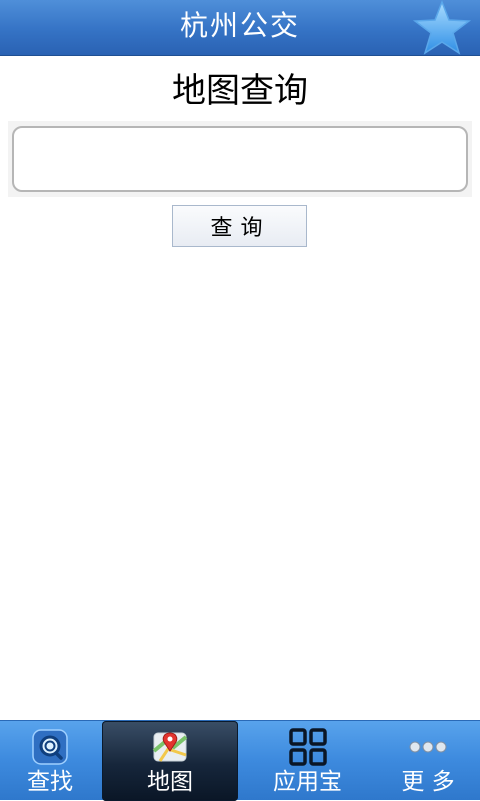  What do you see at coordinates (307, 782) in the screenshot?
I see `tab-app-store-label: 应用宝` at bounding box center [307, 782].